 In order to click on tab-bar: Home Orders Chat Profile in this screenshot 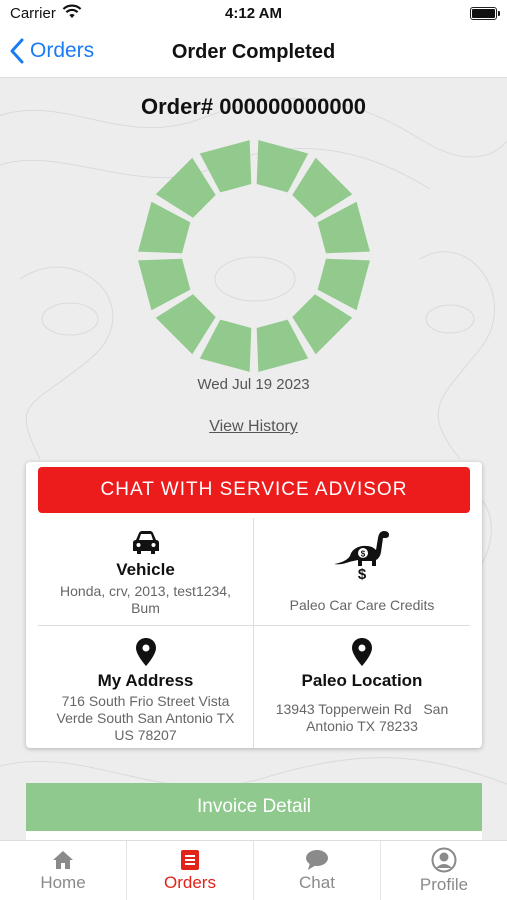, I will do `click(253, 870)`.